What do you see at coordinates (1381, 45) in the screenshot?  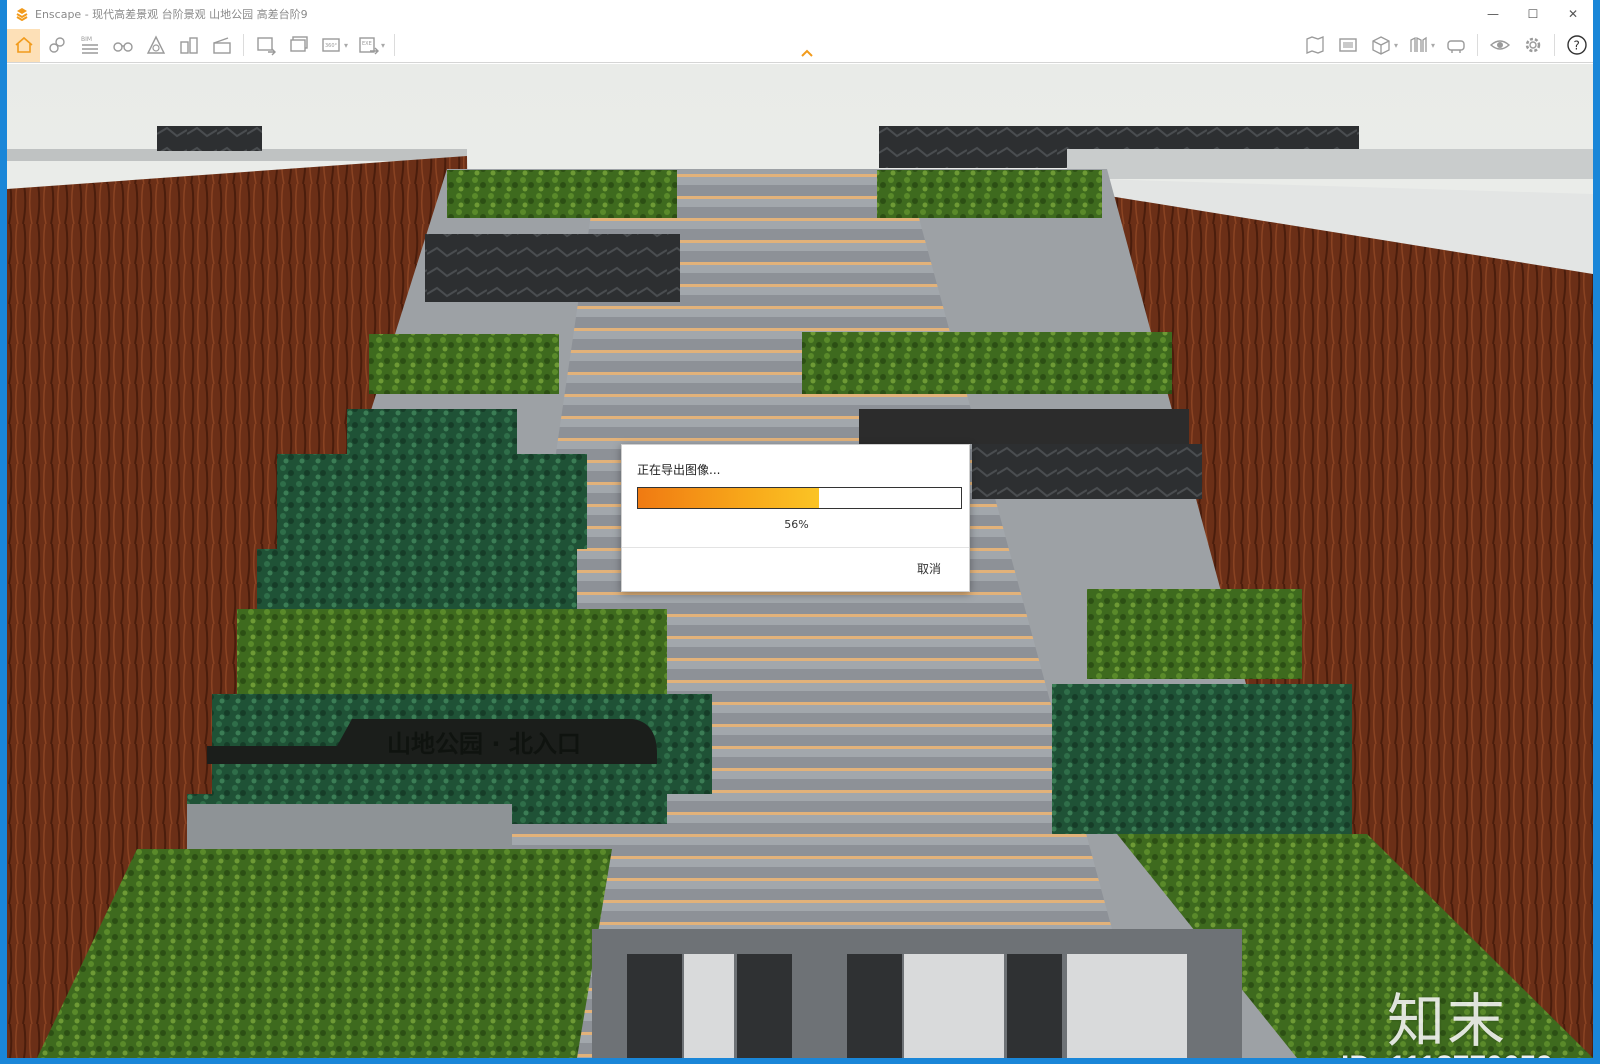 I see `cube-icon` at bounding box center [1381, 45].